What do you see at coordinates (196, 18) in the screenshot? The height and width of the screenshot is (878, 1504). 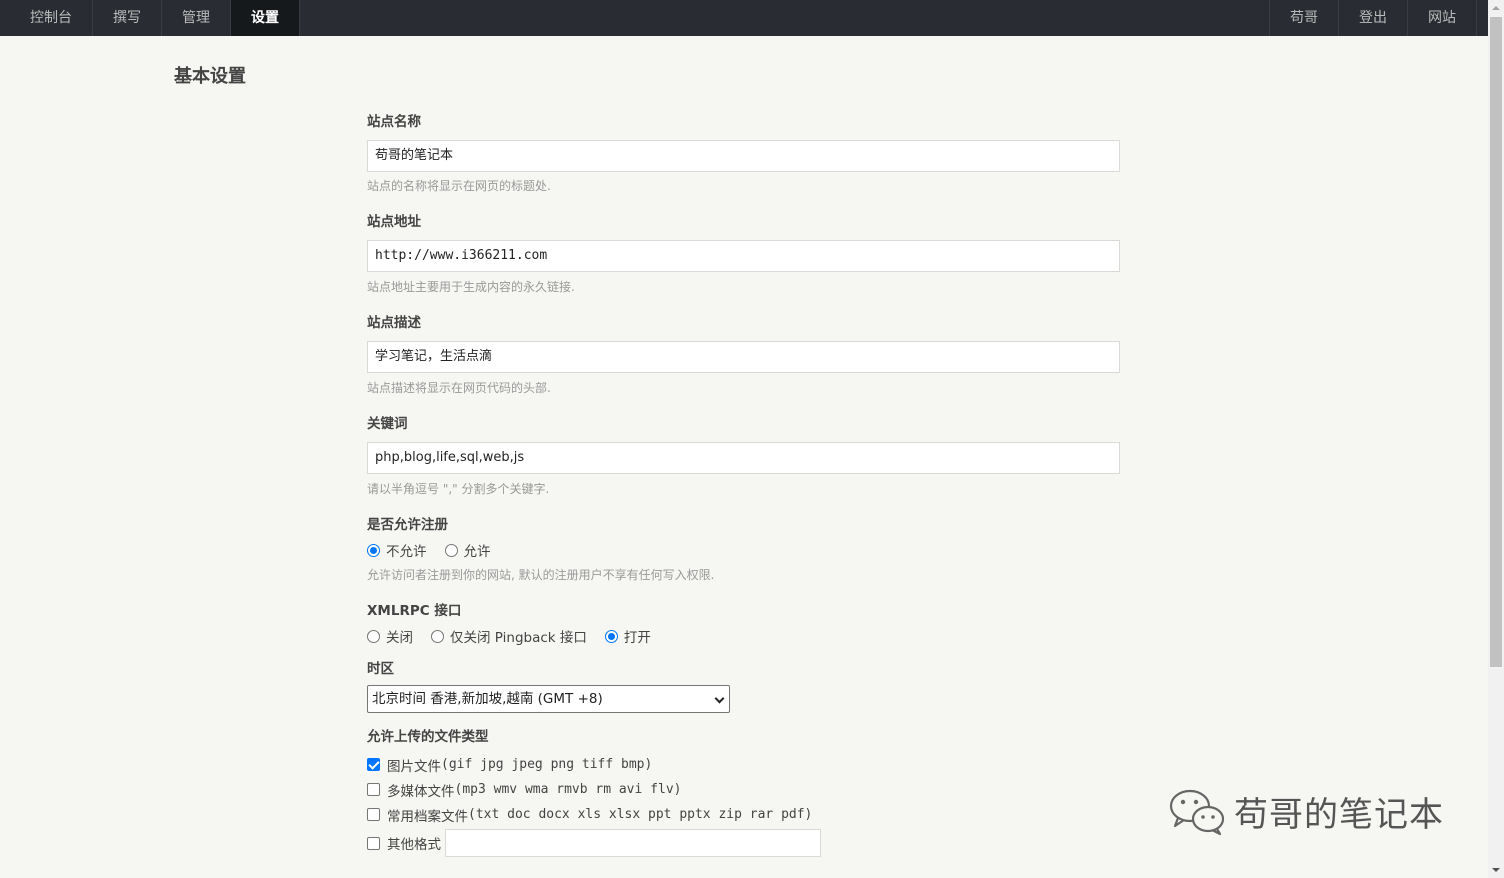 I see `nav-manage: 管理` at bounding box center [196, 18].